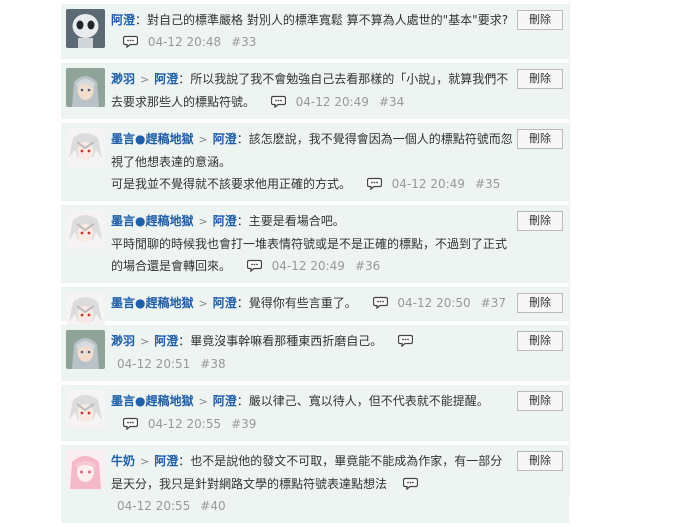 The image size is (689, 527). Describe the element at coordinates (212, 506) in the screenshot. I see `floor-number: #40` at that location.